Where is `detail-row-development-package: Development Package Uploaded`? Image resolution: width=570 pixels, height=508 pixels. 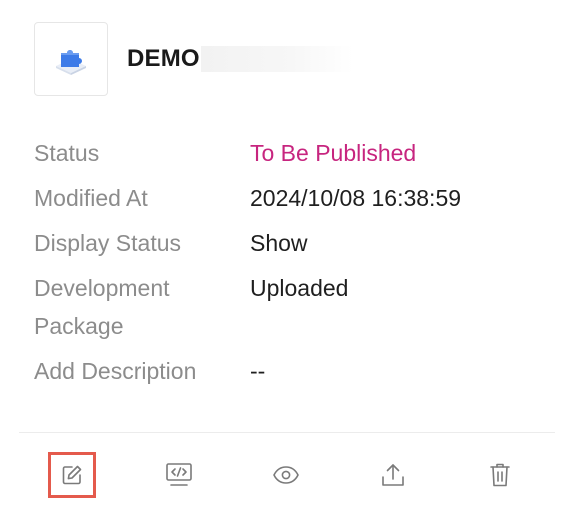
detail-row-development-package: Development Package Uploaded is located at coordinates (247, 307).